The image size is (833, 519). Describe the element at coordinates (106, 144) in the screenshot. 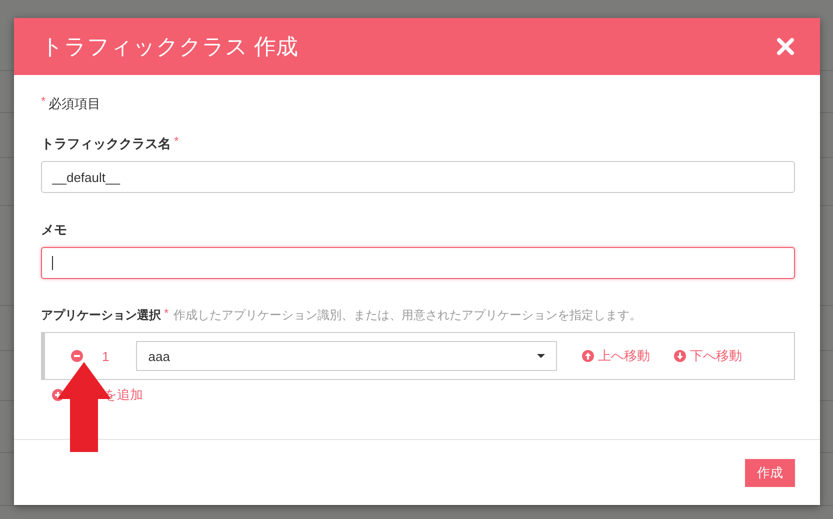

I see `field-label: トラフィッククラス名` at that location.